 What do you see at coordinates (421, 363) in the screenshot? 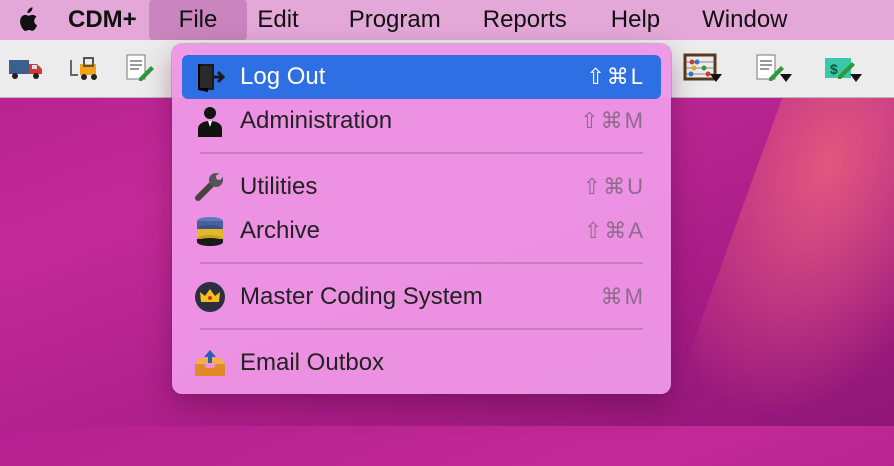
I see `menu-item-email-outbox: Email Outbox` at bounding box center [421, 363].